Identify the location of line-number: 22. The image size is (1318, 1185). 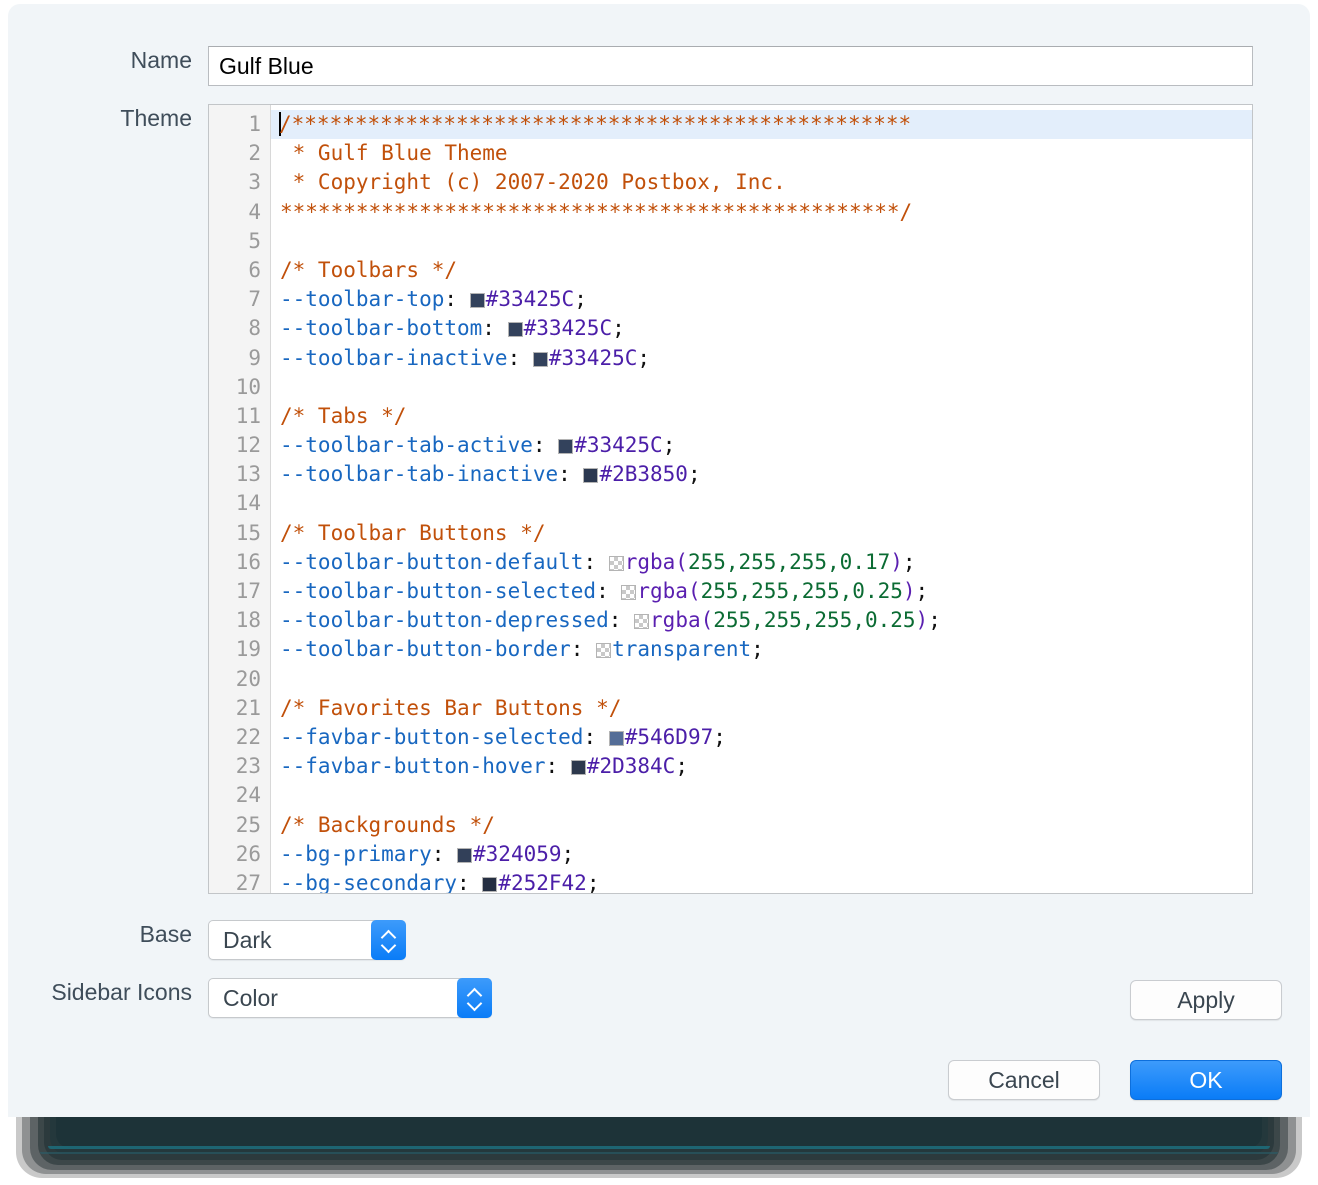
(248, 736).